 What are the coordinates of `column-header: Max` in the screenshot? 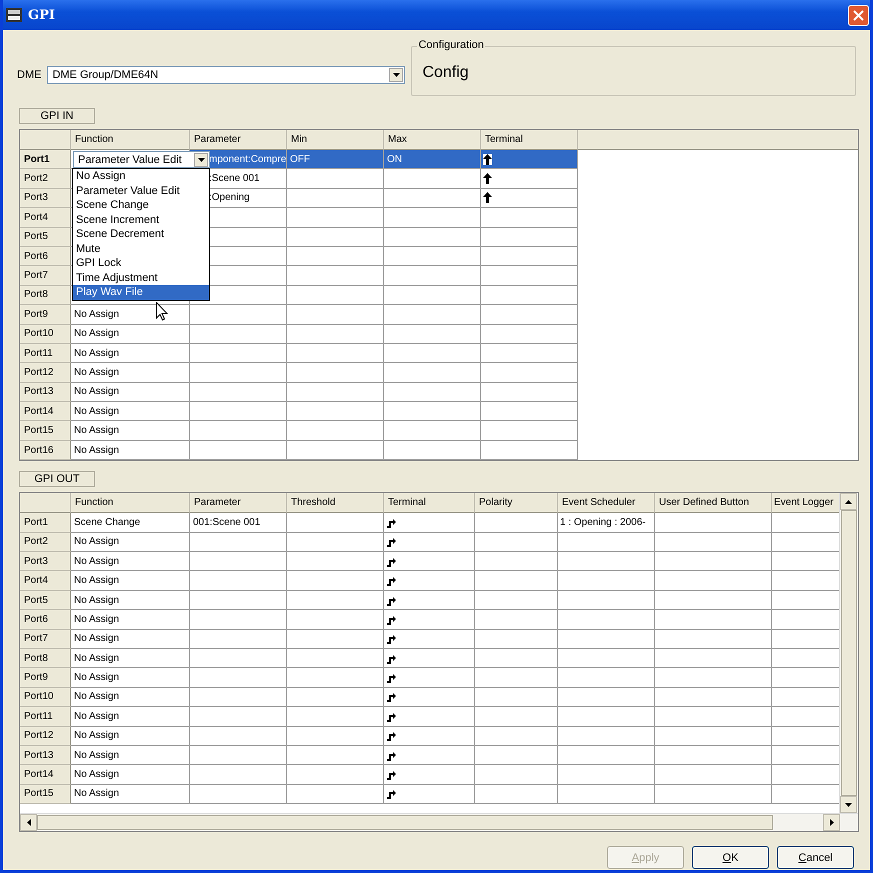 It's located at (432, 140).